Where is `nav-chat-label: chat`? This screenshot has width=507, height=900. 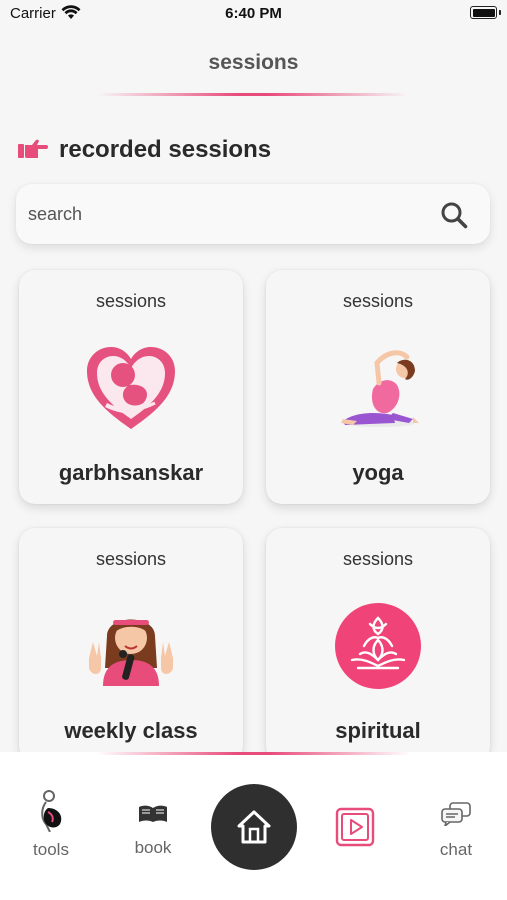
nav-chat-label: chat is located at coordinates (456, 849).